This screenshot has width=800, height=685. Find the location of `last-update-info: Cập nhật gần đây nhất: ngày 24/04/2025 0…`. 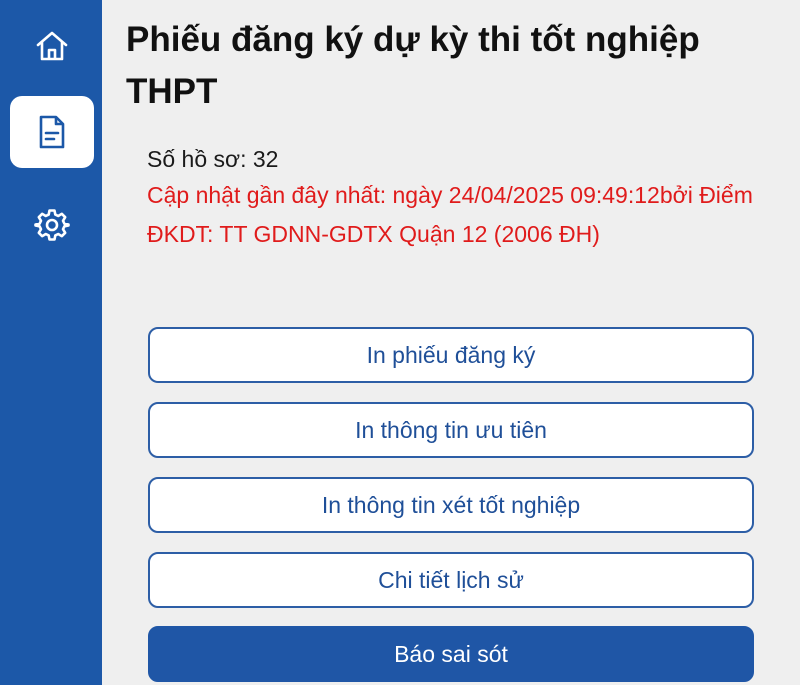

last-update-info: Cập nhật gần đây nhất: ngày 24/04/2025 0… is located at coordinates (450, 214).